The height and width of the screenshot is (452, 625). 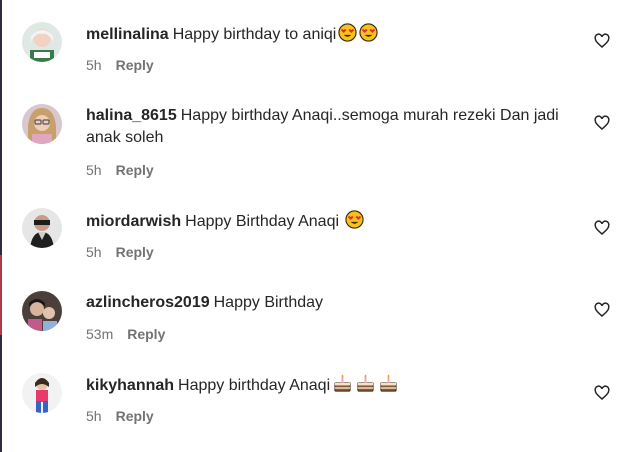 What do you see at coordinates (131, 115) in the screenshot?
I see `comment-username: halina_8615` at bounding box center [131, 115].